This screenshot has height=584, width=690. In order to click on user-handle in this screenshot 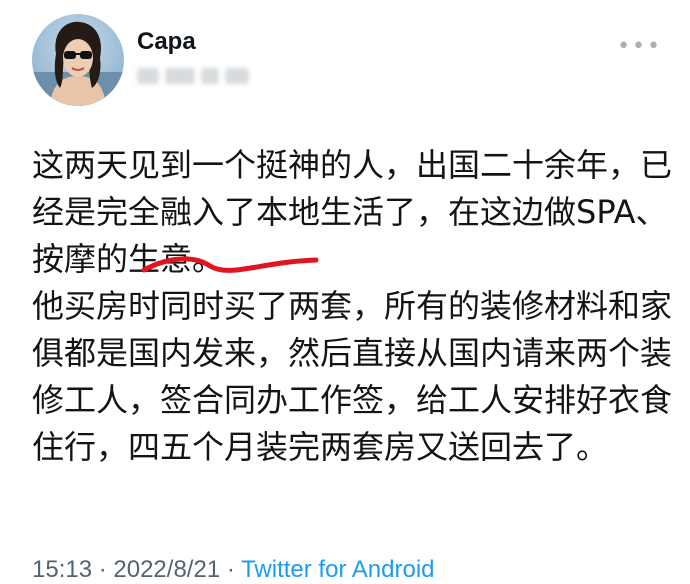, I will do `click(197, 76)`.